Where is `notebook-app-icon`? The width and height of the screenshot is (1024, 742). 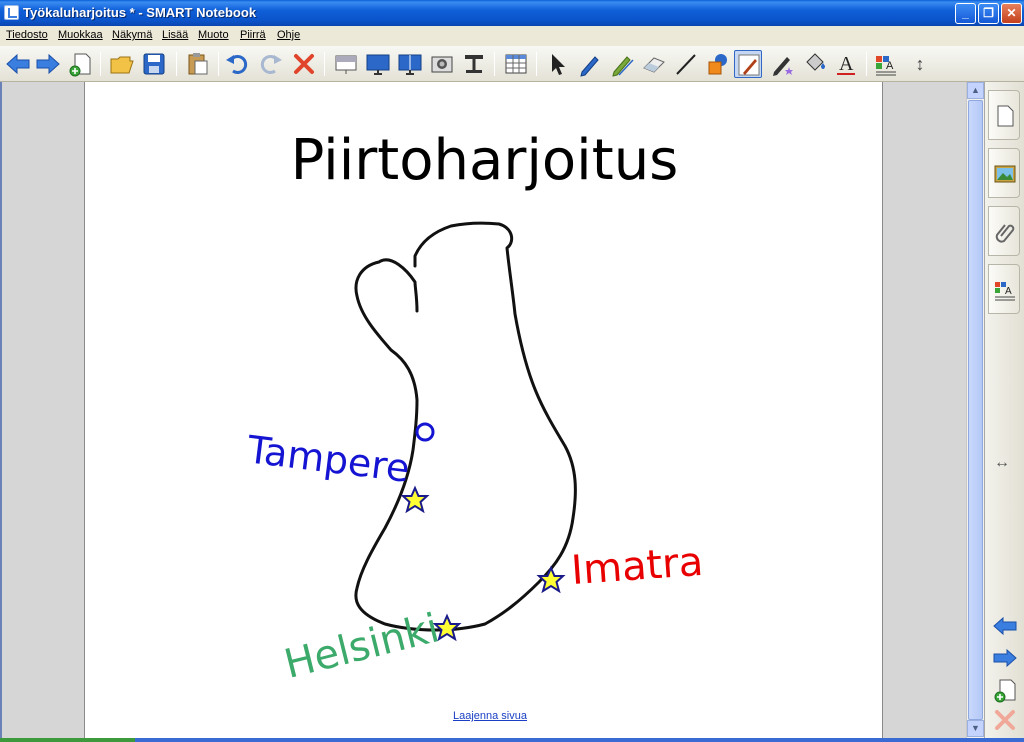 notebook-app-icon is located at coordinates (11, 12).